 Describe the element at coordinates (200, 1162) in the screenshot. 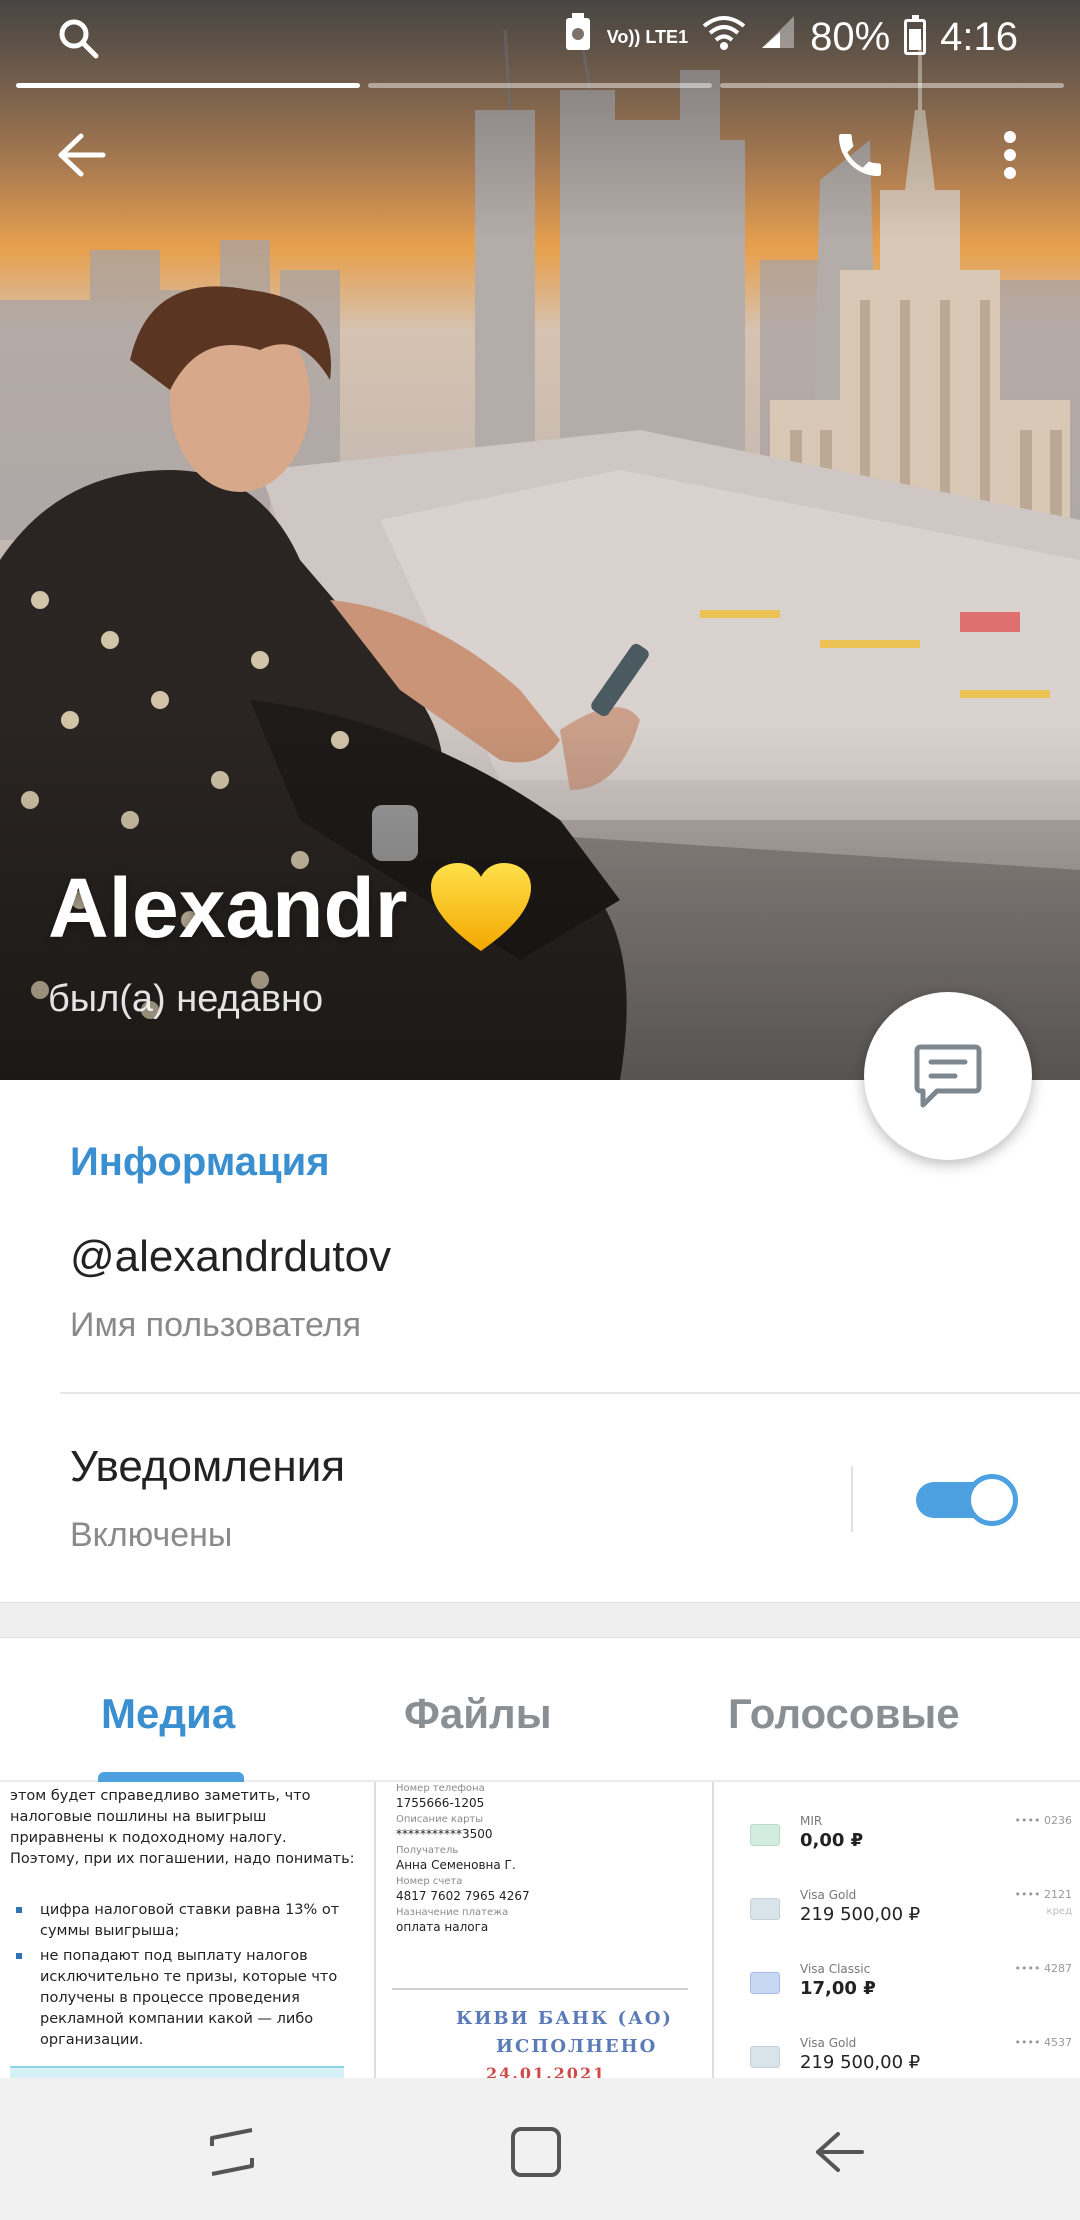

I see `info-section-title: Информация` at that location.